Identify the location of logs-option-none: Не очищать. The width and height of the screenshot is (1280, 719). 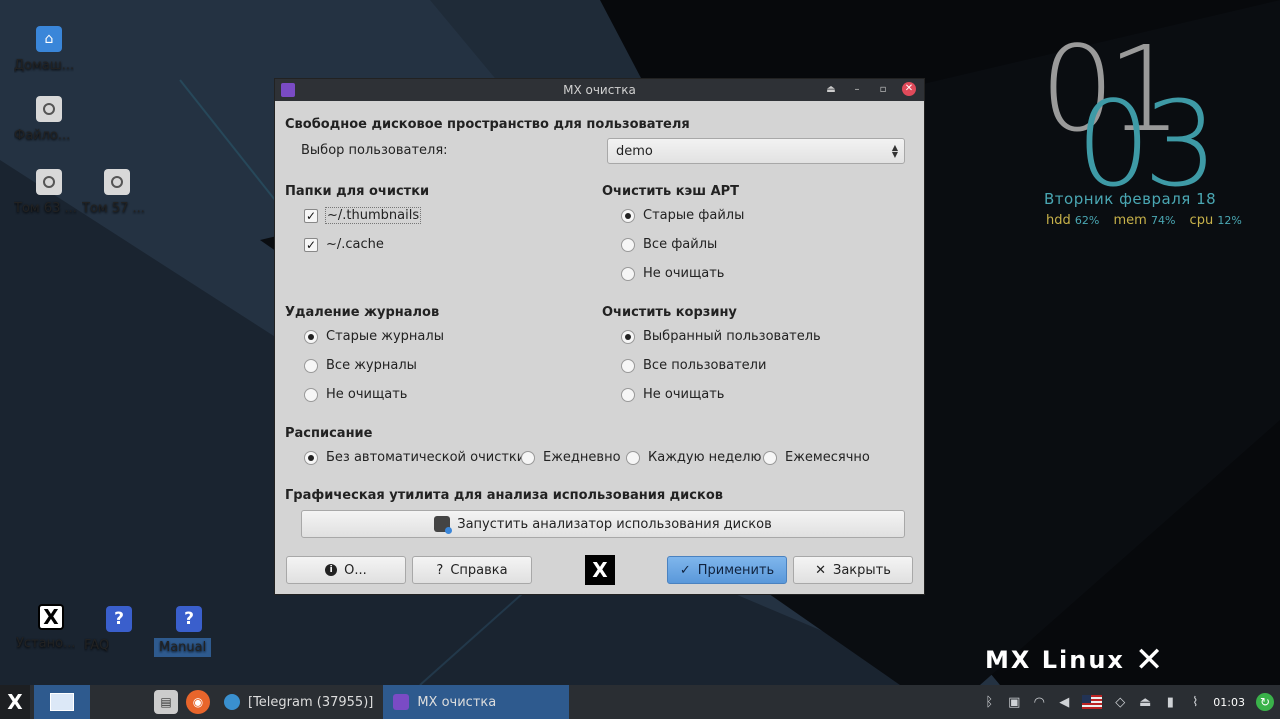
(355, 394).